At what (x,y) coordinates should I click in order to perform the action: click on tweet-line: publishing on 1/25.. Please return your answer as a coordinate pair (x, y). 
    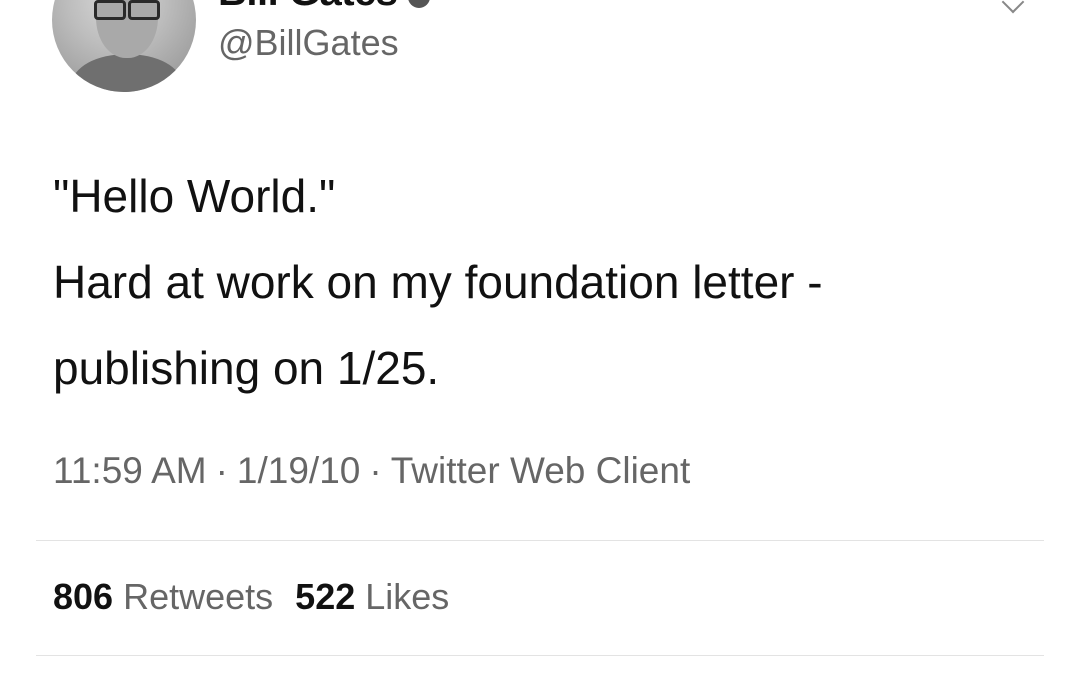
    Looking at the image, I should click on (246, 368).